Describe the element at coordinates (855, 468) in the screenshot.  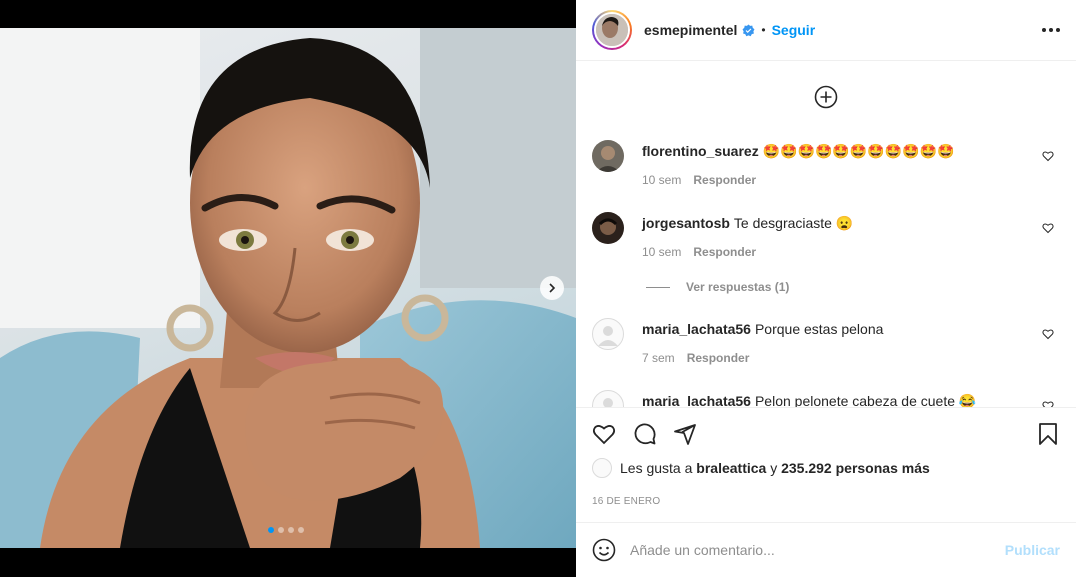
I see `likes-count: 235.292 personas más` at that location.